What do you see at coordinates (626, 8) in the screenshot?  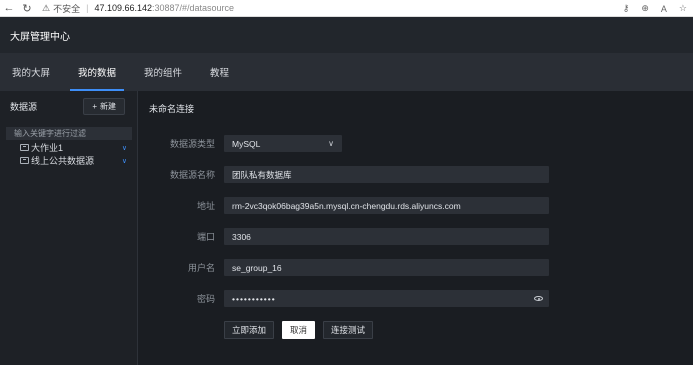 I see `key-icon: ⚷` at bounding box center [626, 8].